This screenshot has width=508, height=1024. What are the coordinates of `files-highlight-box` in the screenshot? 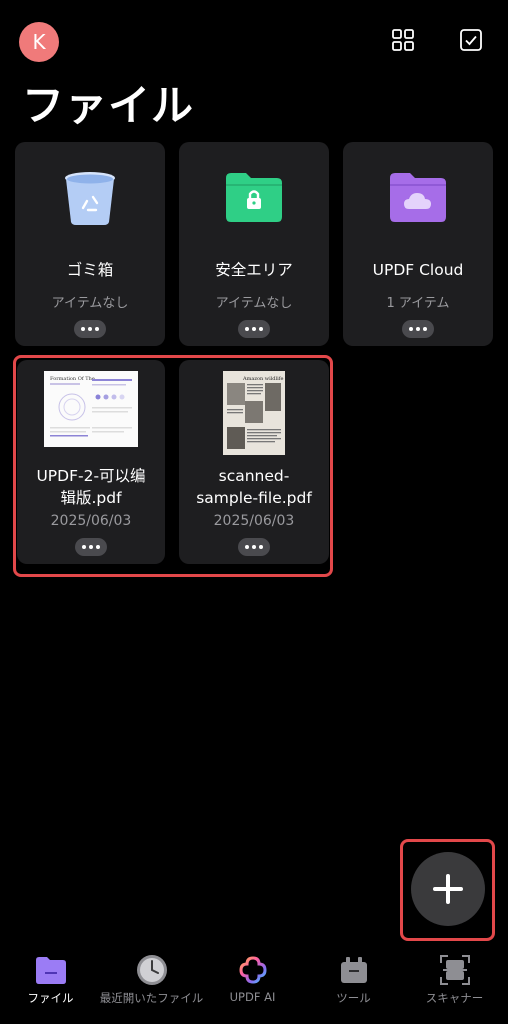 It's located at (173, 466).